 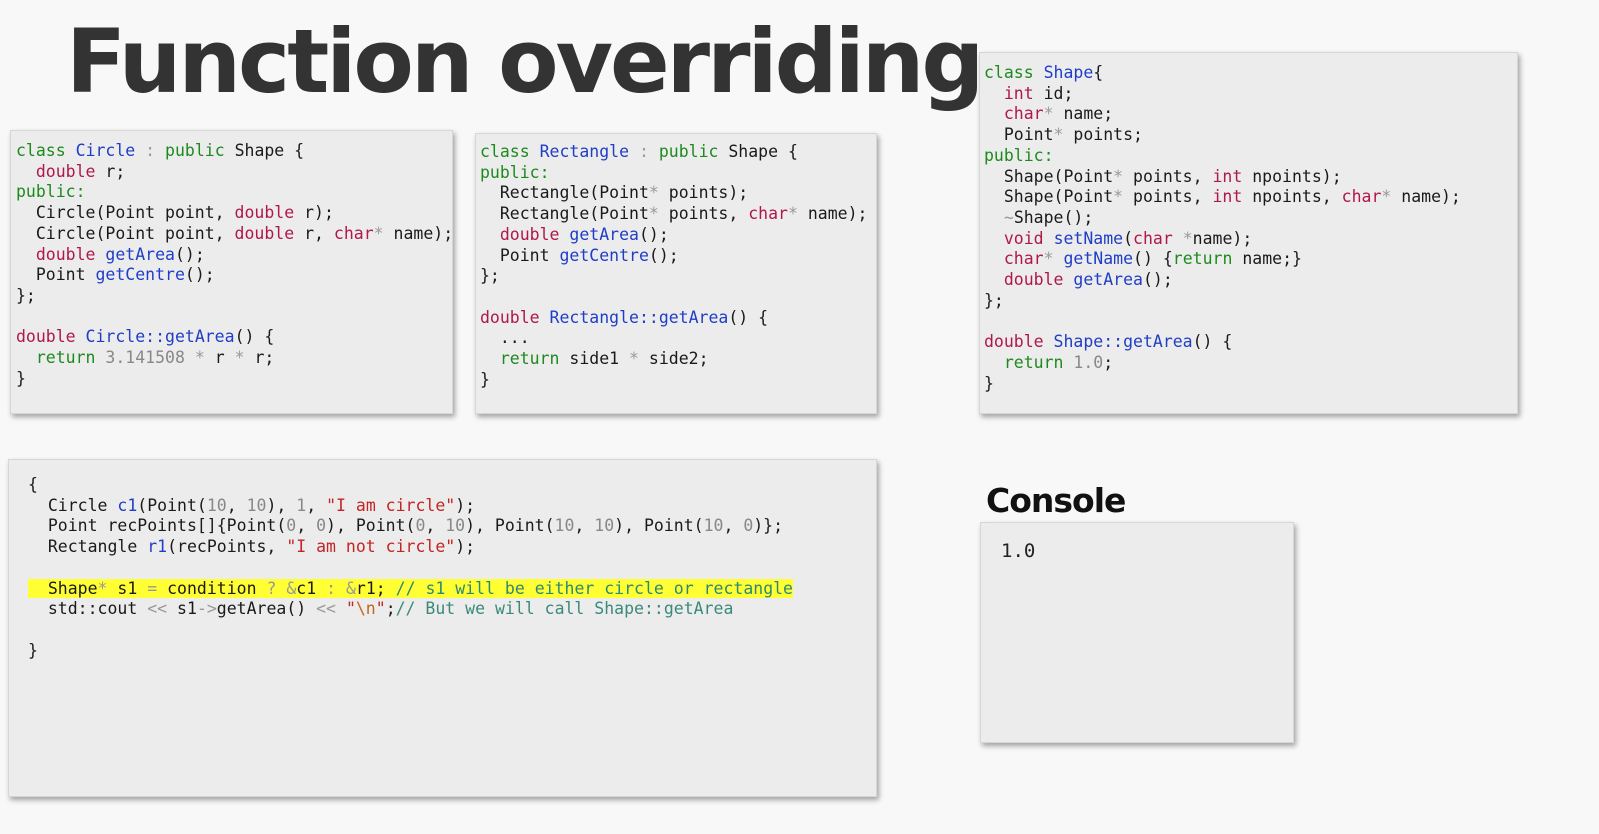 What do you see at coordinates (160, 150) in the screenshot?
I see `code-line: class Circle : public Shape {` at bounding box center [160, 150].